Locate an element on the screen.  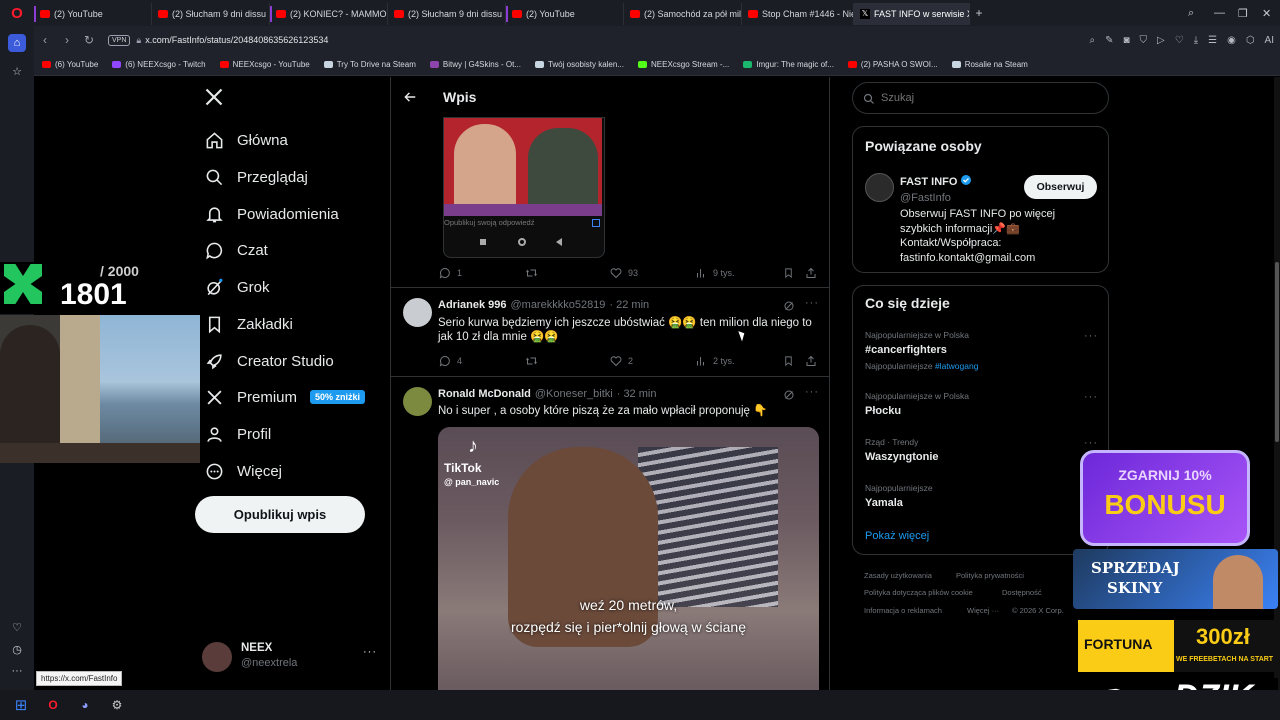
post-time: · 22 min is located at coordinates (629, 305).